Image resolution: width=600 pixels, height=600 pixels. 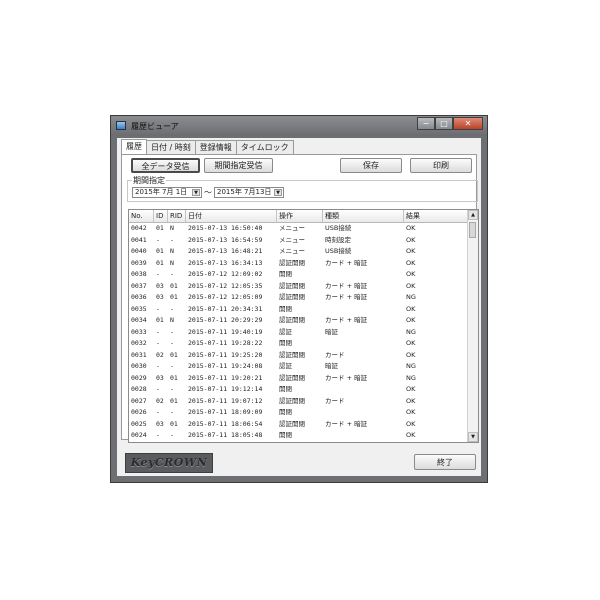 What do you see at coordinates (371, 165) in the screenshot?
I see `save-button: 保存` at bounding box center [371, 165].